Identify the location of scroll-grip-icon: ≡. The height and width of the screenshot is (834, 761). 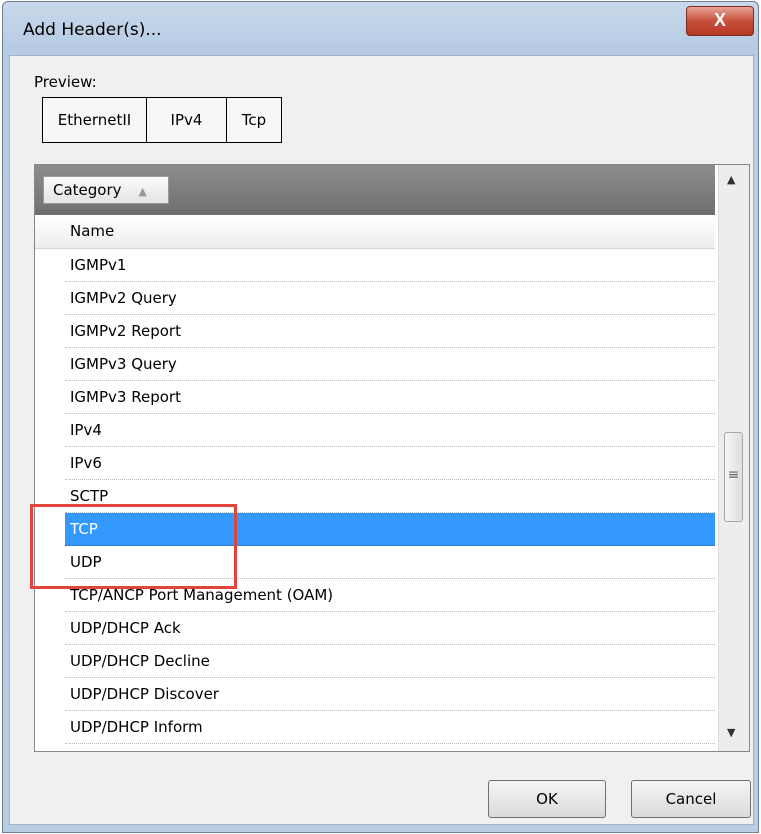
(733, 475).